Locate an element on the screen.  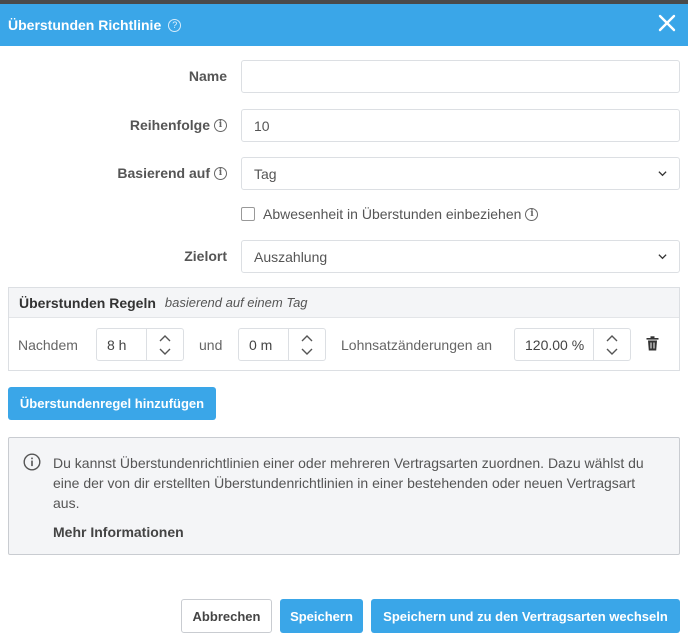
add-overtime-rule-button: Überstundenregel hinzufügen is located at coordinates (112, 403).